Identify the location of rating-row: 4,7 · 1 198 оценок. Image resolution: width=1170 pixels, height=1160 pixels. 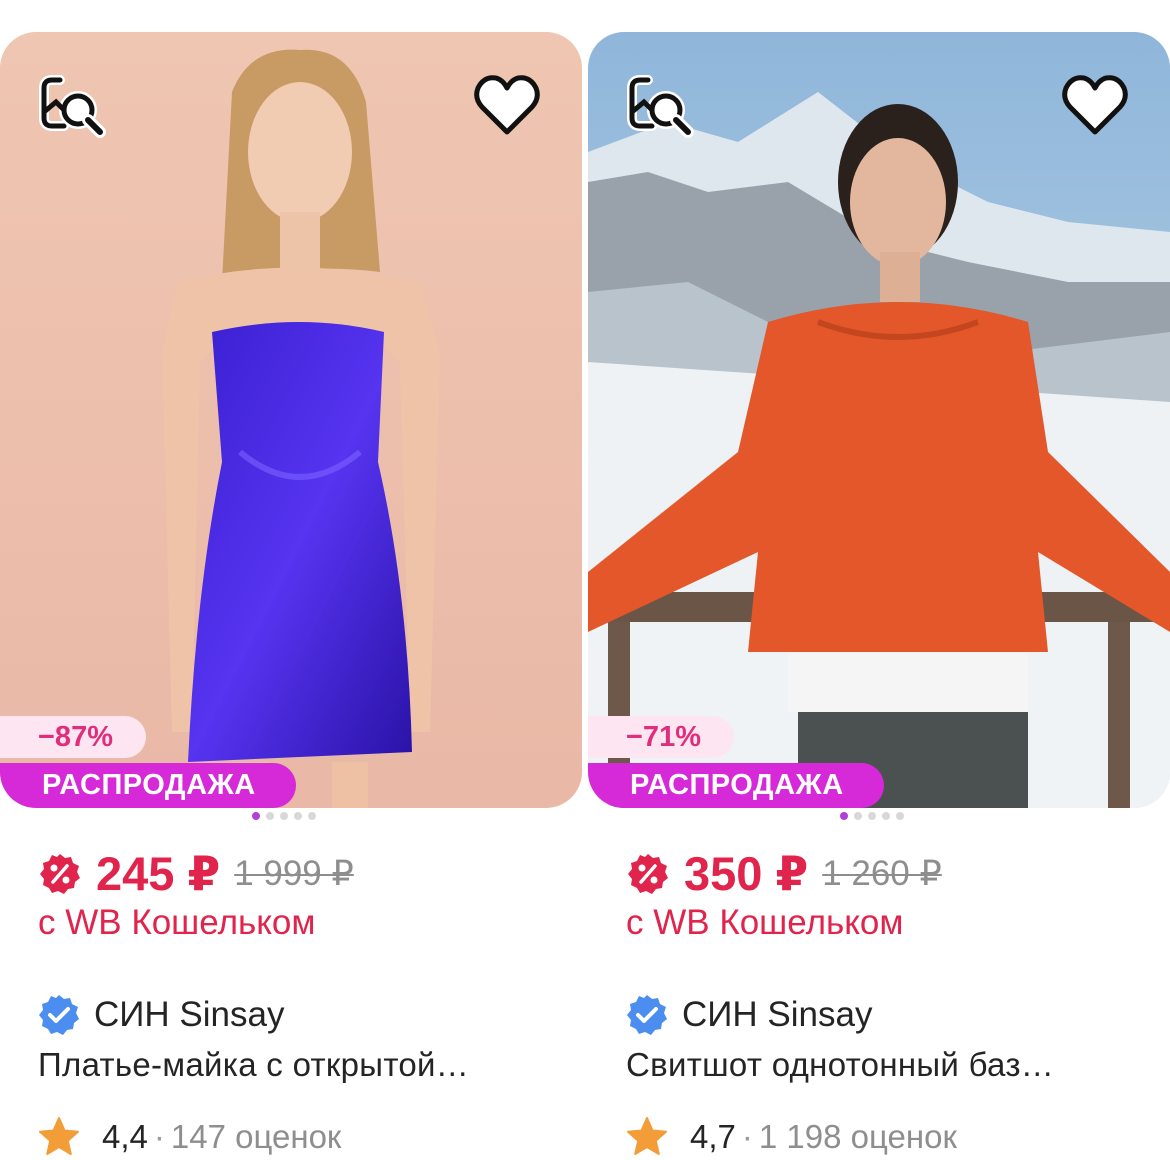
(791, 1137).